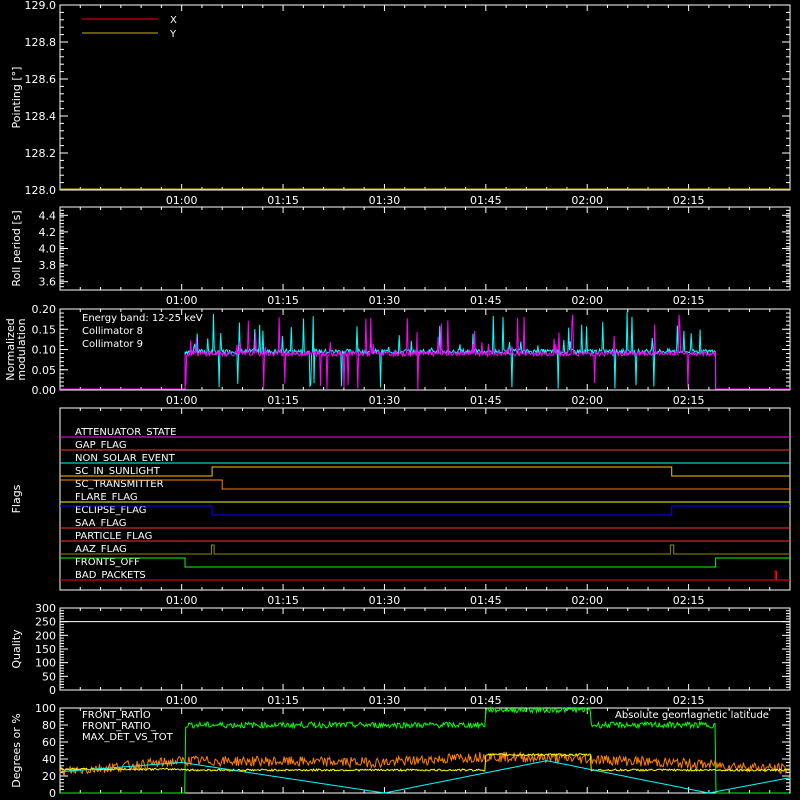 This screenshot has width=800, height=800. Describe the element at coordinates (424, 777) in the screenshot. I see `ratios-series-line` at that location.